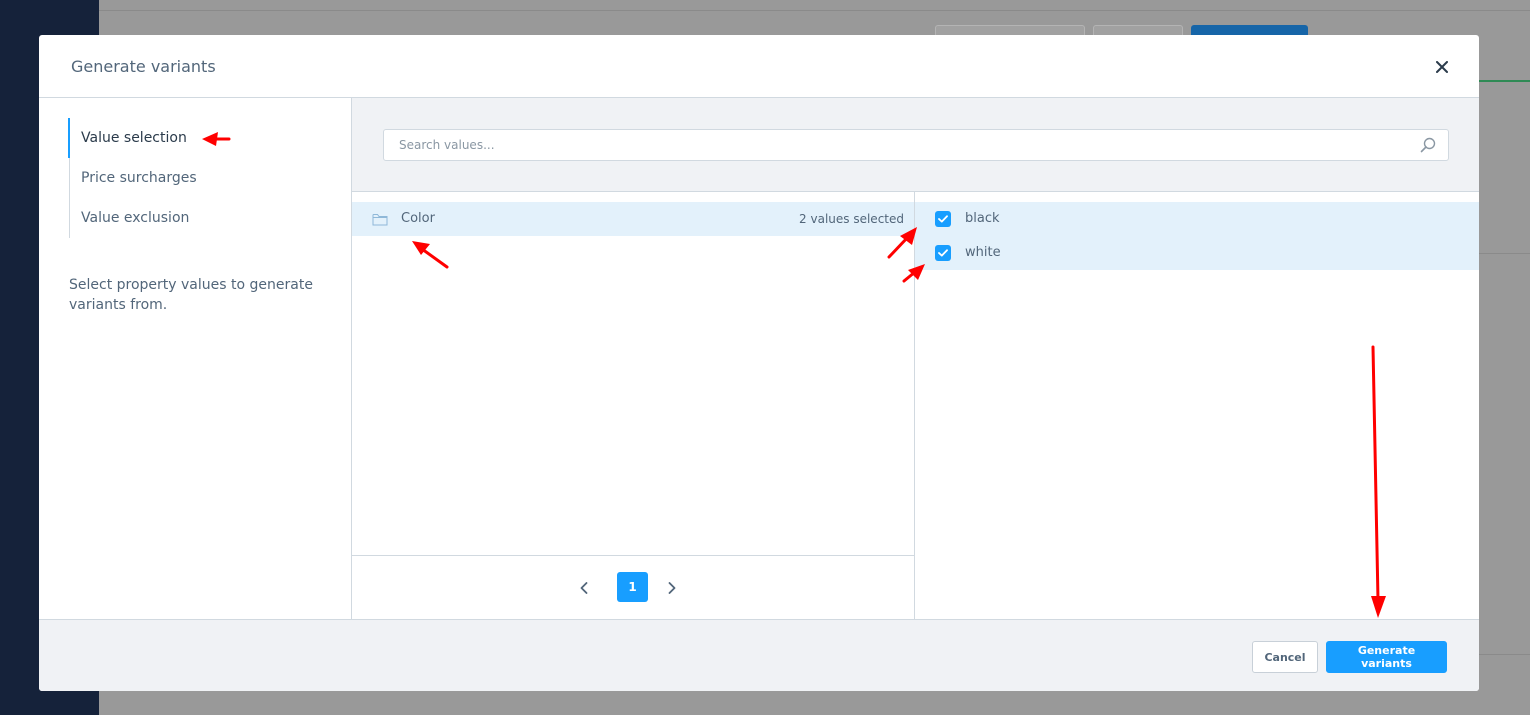  I want to click on page-number-button: 1, so click(632, 587).